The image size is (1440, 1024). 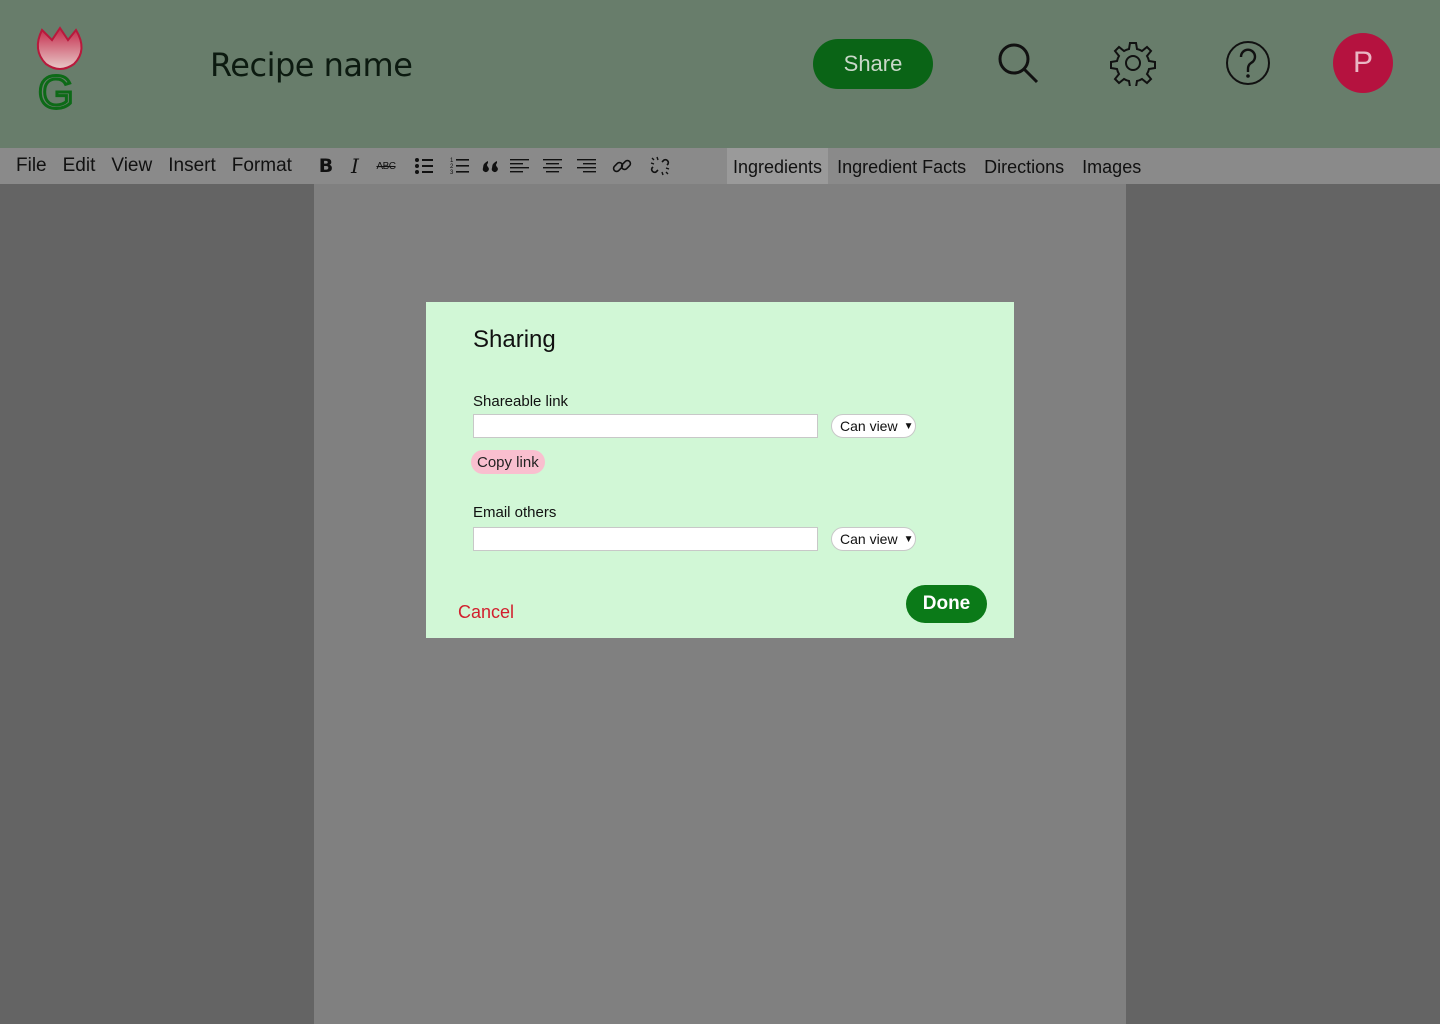 I want to click on gear-icon, so click(x=1133, y=63).